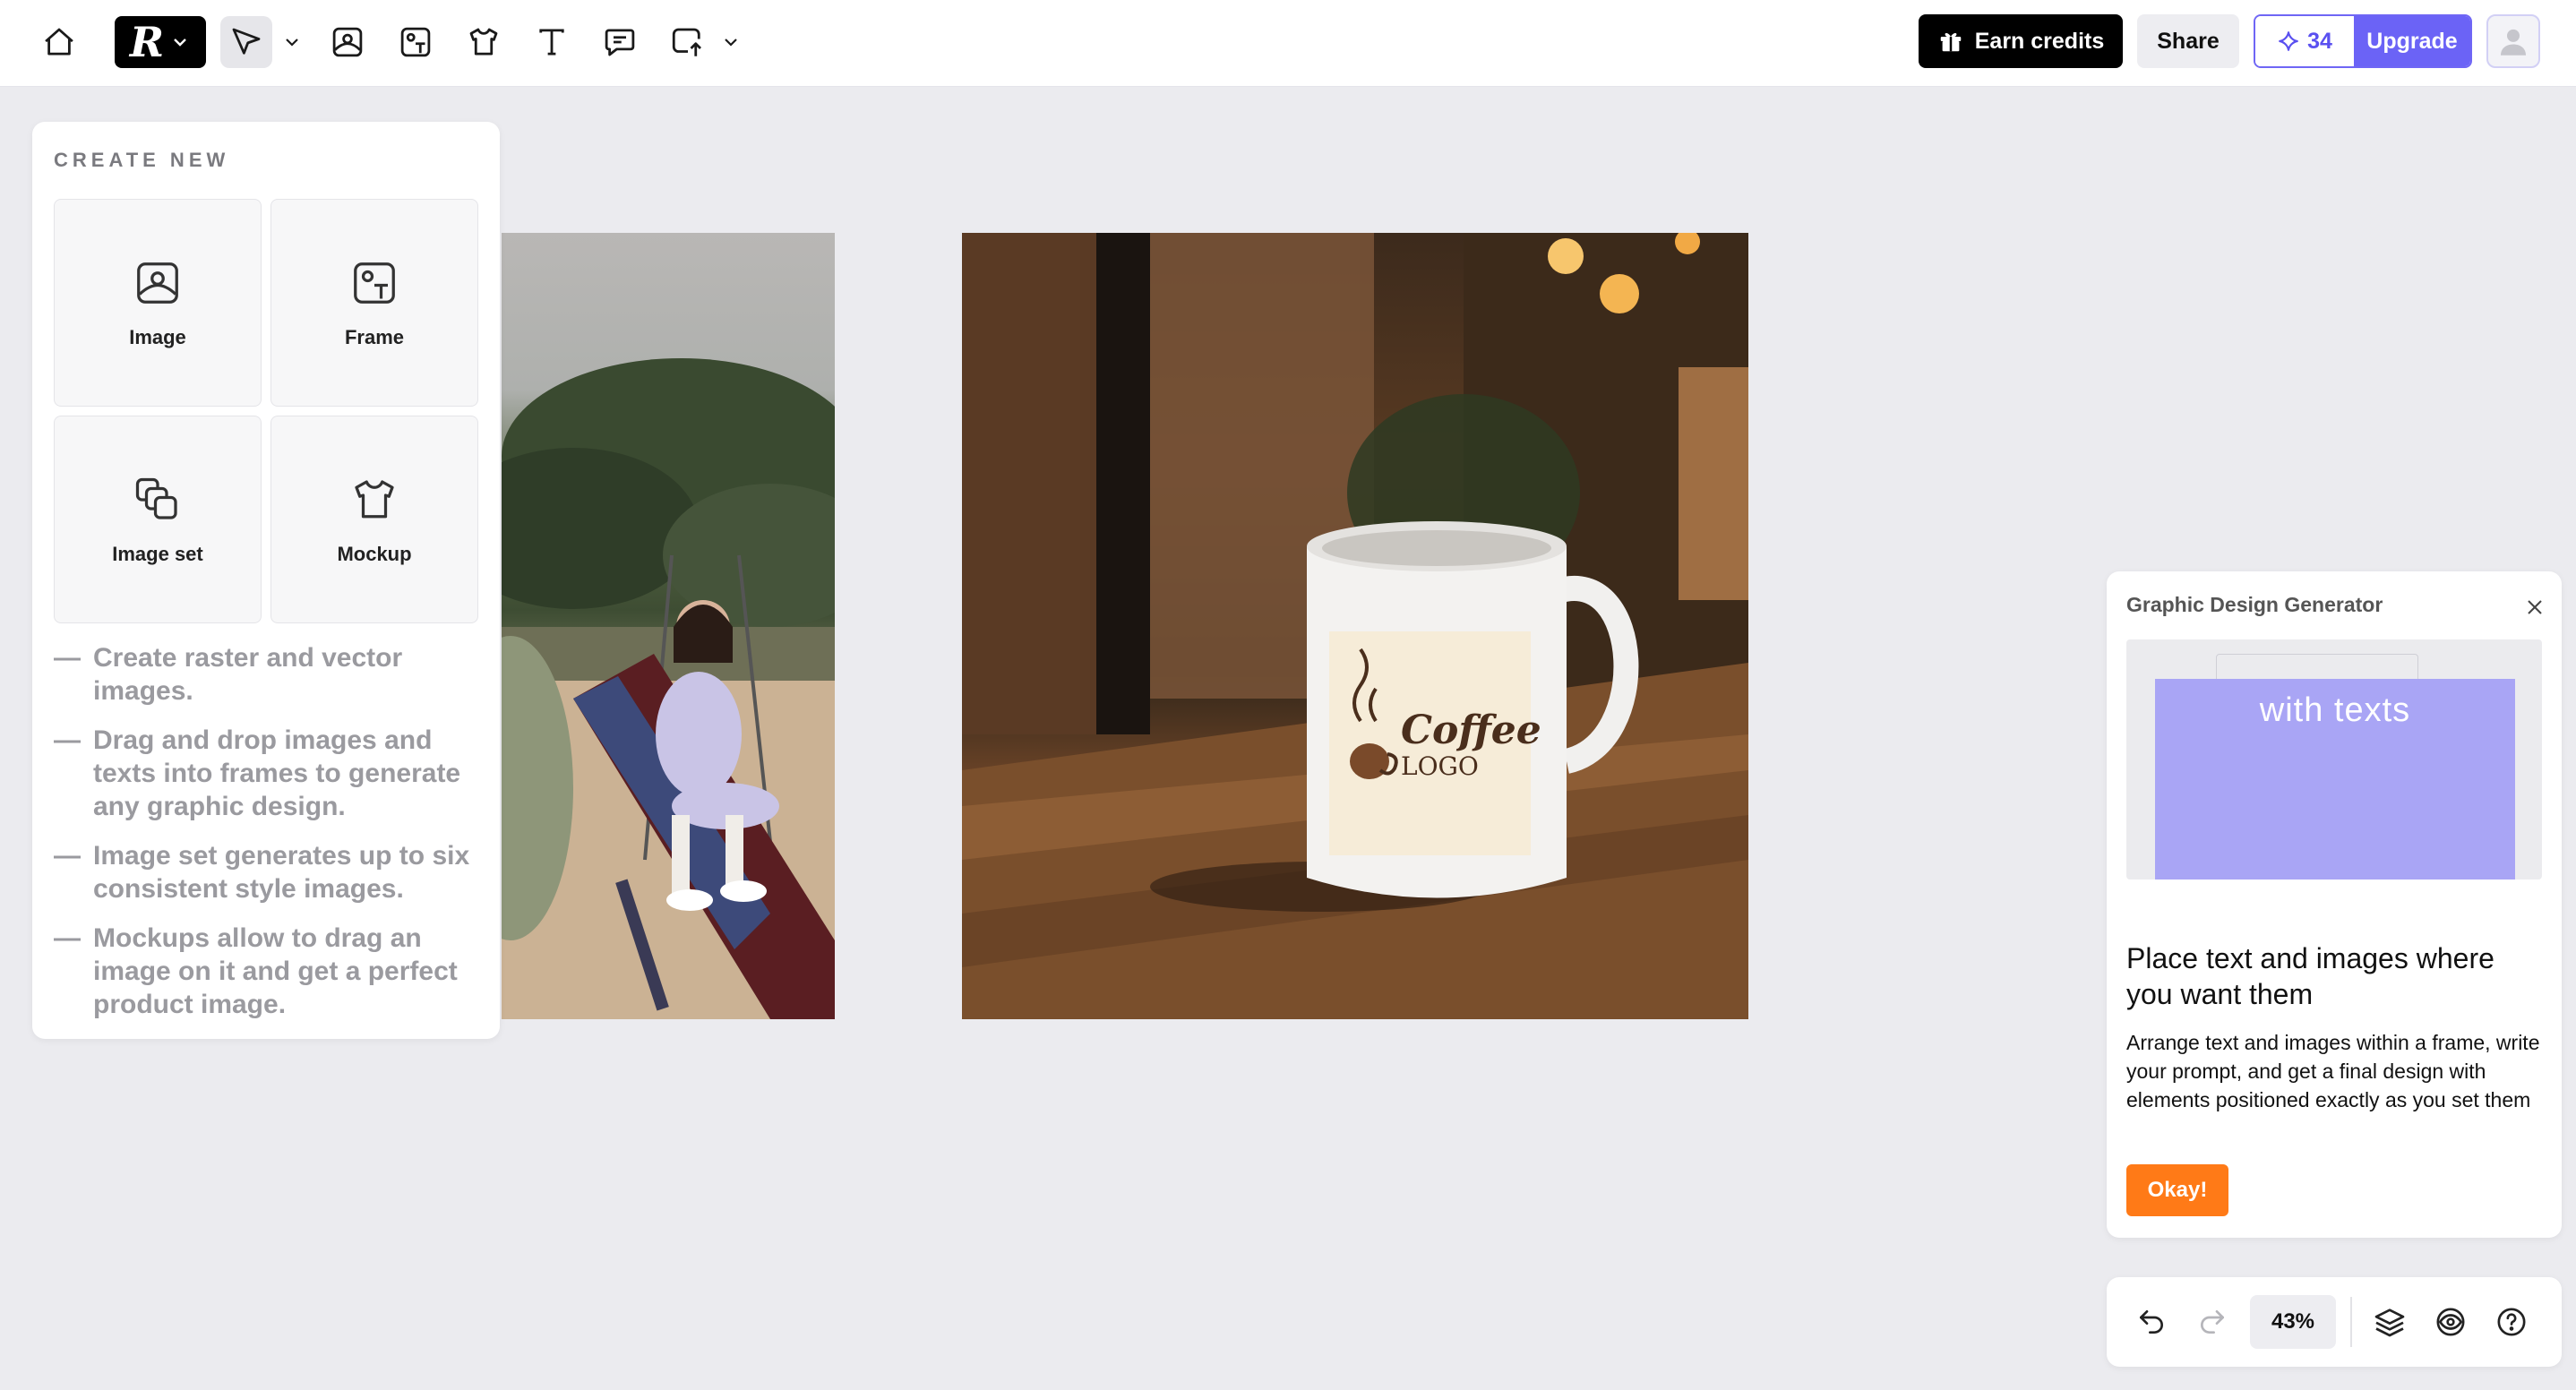 The height and width of the screenshot is (1390, 2576). I want to click on undo-icon, so click(2151, 1322).